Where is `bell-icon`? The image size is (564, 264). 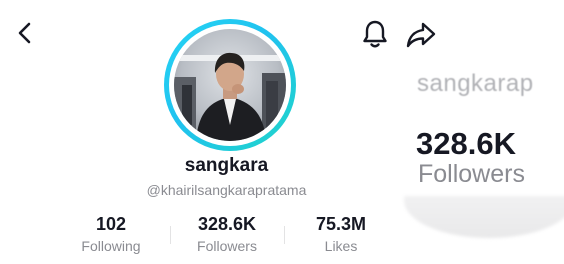
bell-icon is located at coordinates (375, 34).